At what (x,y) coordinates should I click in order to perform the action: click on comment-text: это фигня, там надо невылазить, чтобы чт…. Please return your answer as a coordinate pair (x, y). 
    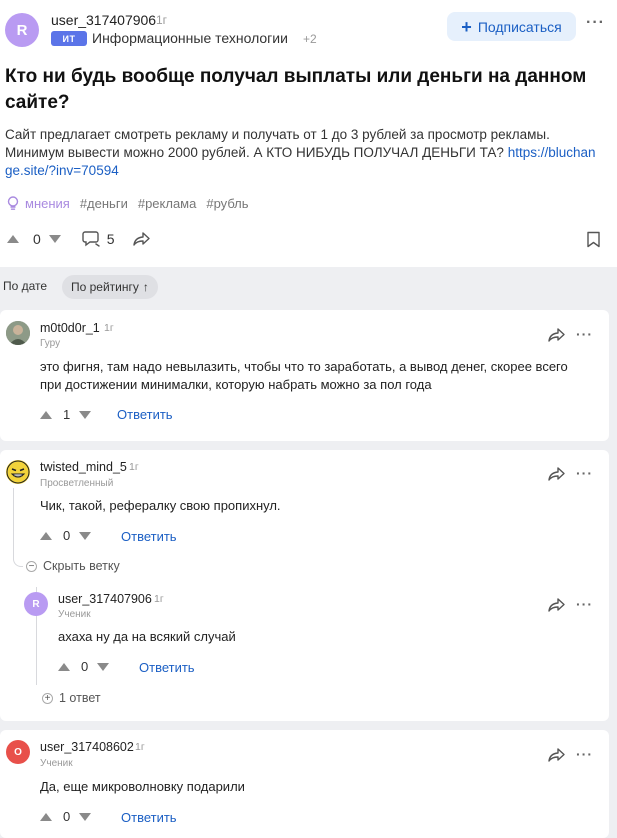
    Looking at the image, I should click on (304, 375).